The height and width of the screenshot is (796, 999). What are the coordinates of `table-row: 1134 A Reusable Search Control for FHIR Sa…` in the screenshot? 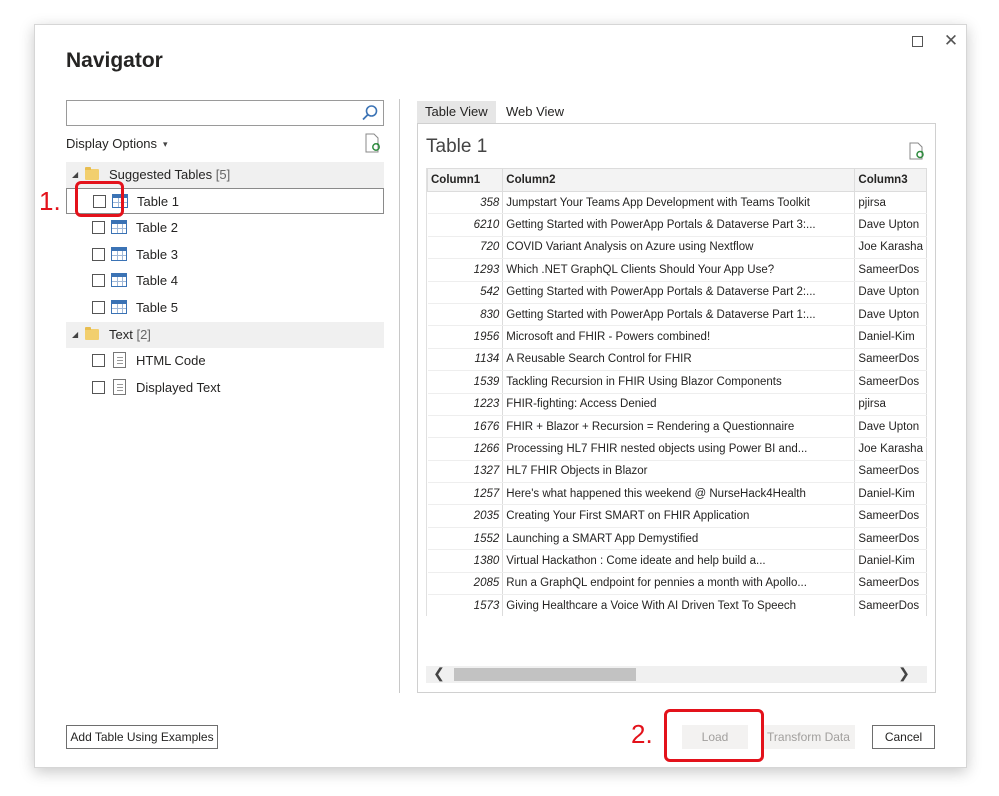 It's located at (677, 360).